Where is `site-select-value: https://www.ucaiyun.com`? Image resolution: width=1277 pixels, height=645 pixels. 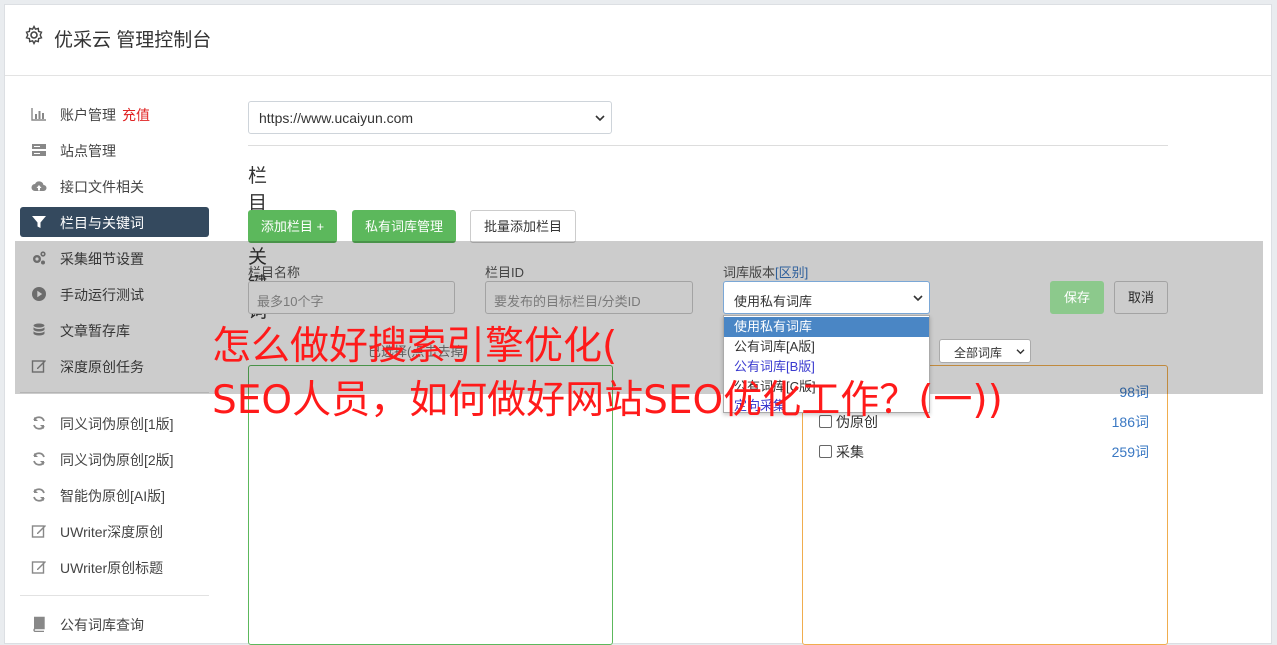
site-select-value: https://www.ucaiyun.com is located at coordinates (336, 118).